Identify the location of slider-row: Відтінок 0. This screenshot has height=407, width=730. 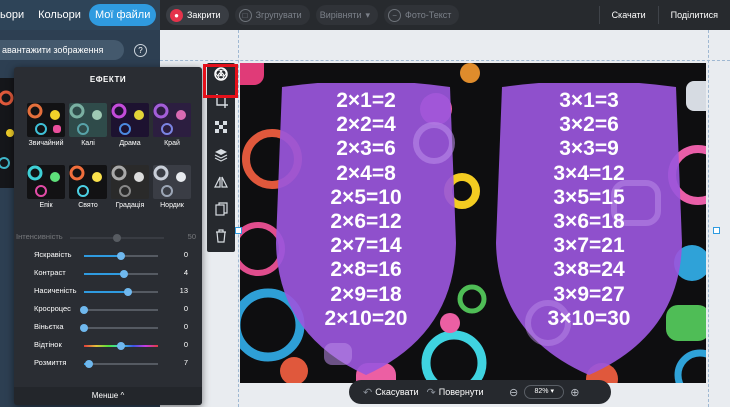
(108, 346).